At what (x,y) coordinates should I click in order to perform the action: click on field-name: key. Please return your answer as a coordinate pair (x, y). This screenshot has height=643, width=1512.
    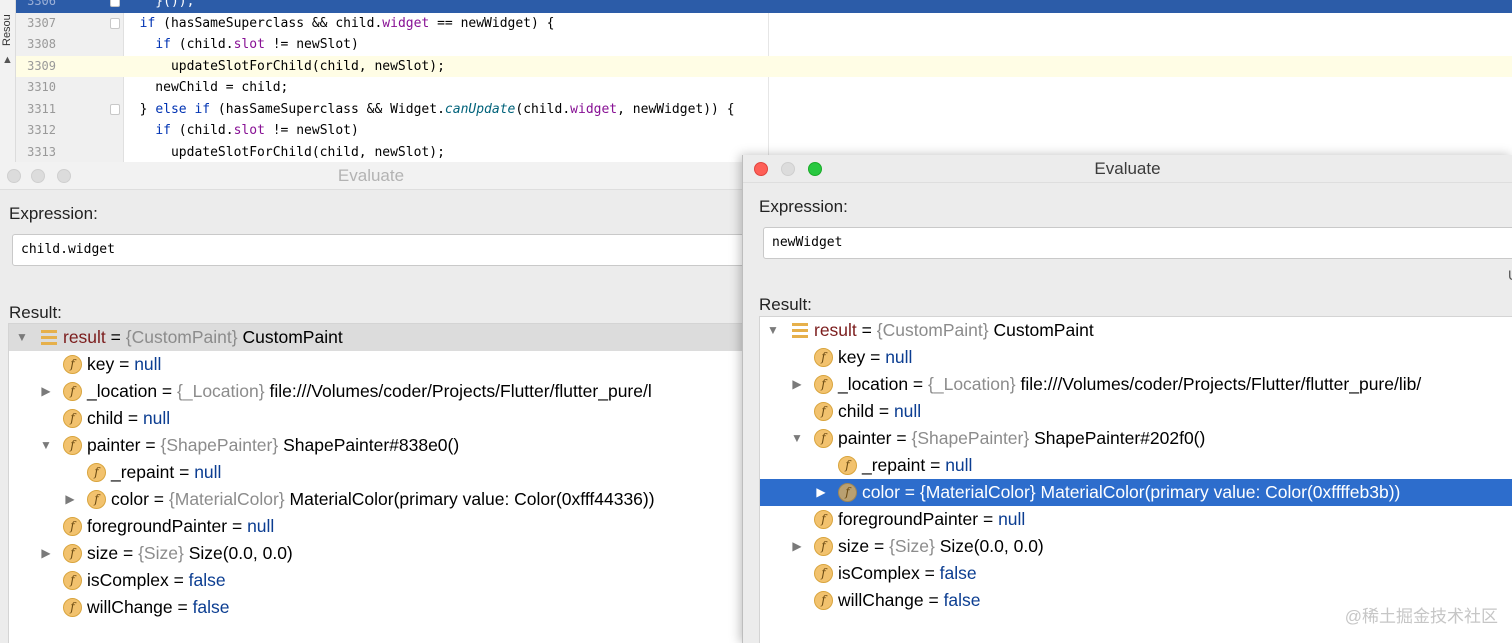
    Looking at the image, I should click on (852, 357).